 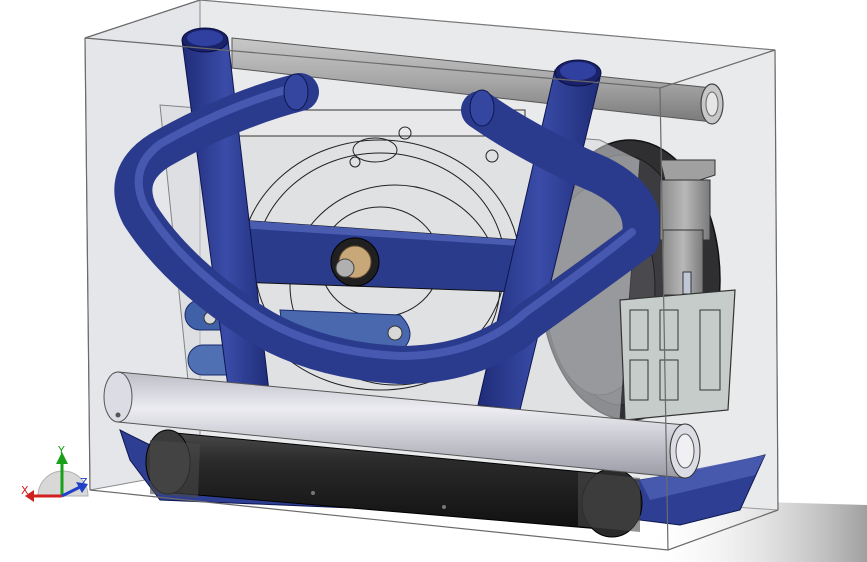 I want to click on x-axis-label: X, so click(x=25, y=490).